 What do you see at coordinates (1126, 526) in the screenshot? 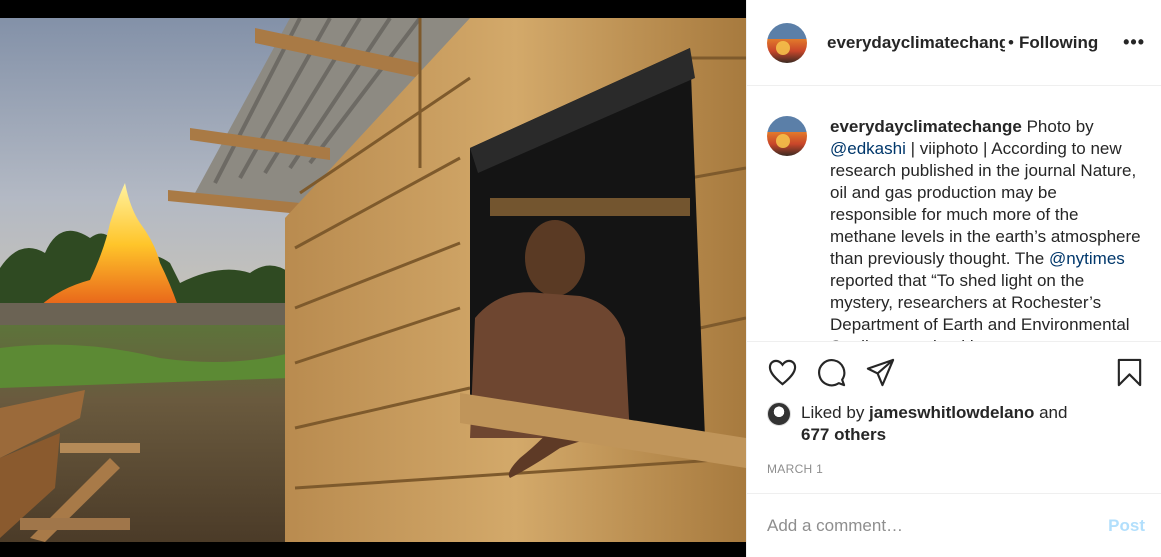
I see `post-comment-button: Post` at bounding box center [1126, 526].